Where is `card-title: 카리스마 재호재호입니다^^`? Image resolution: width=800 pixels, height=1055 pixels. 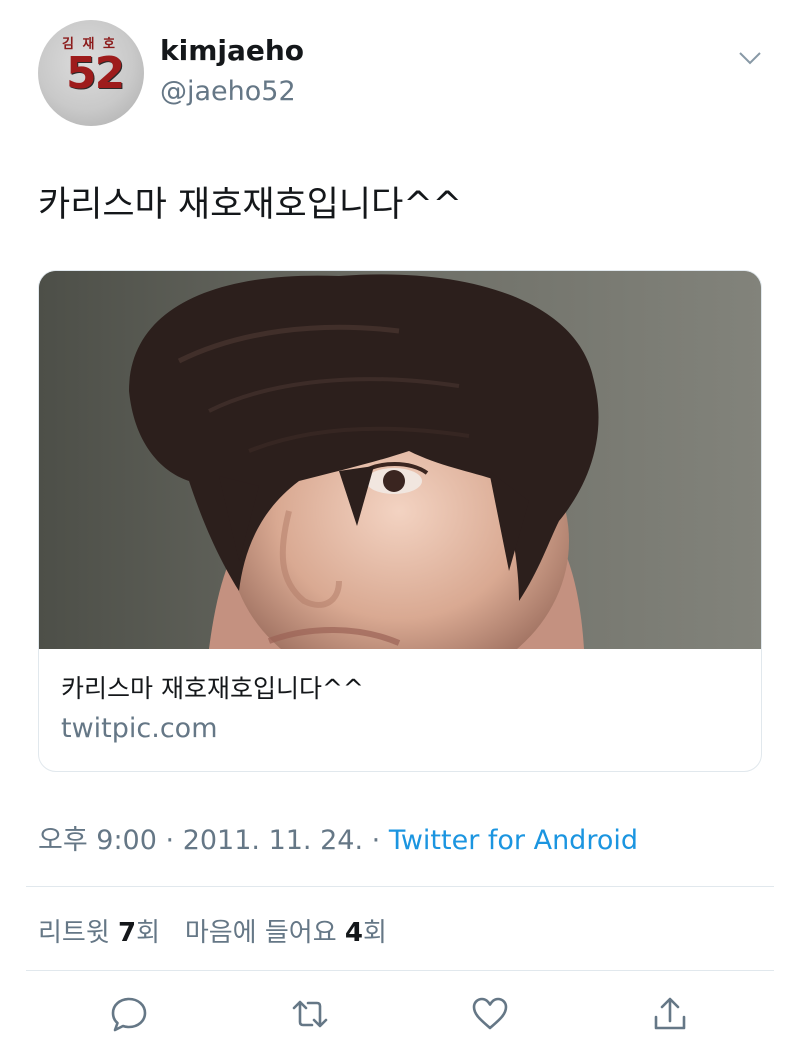 card-title: 카리스마 재호재호입니다^^ is located at coordinates (212, 688).